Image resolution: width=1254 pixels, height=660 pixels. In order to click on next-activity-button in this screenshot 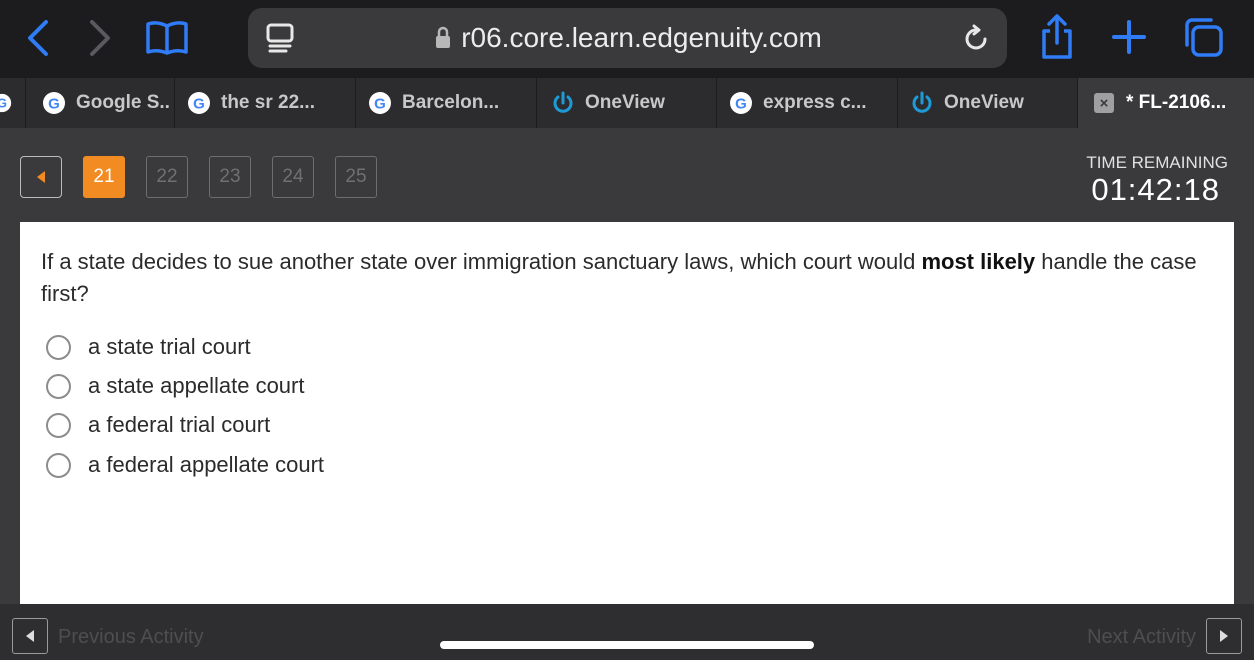, I will do `click(1224, 636)`.